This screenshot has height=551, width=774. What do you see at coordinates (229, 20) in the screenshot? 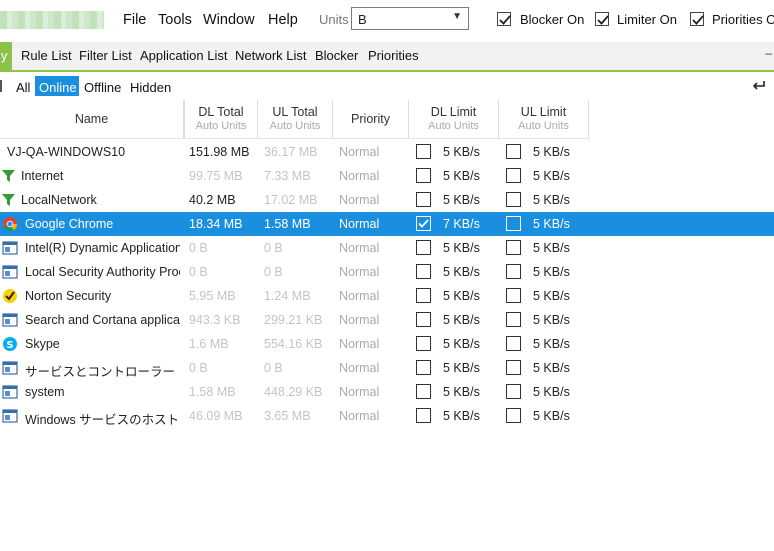
I see `menu-window: Window` at bounding box center [229, 20].